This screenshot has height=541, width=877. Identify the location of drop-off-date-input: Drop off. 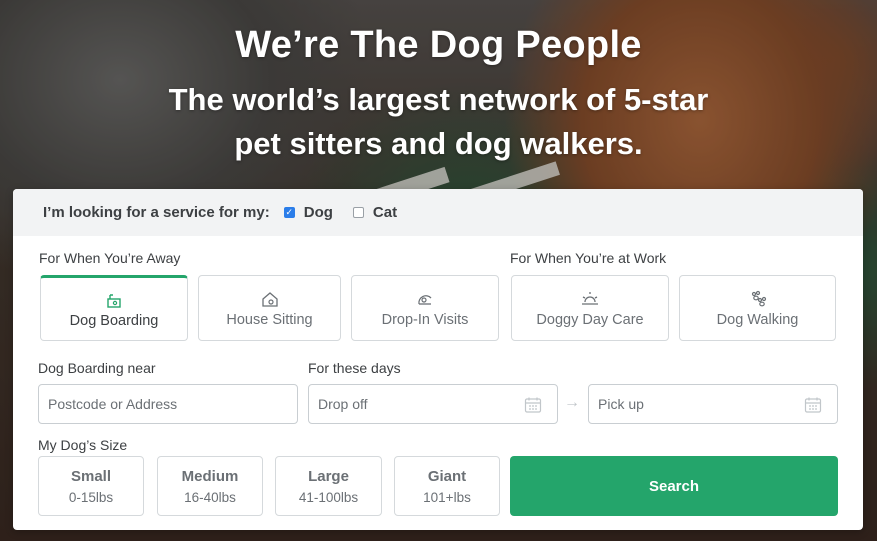
(433, 404).